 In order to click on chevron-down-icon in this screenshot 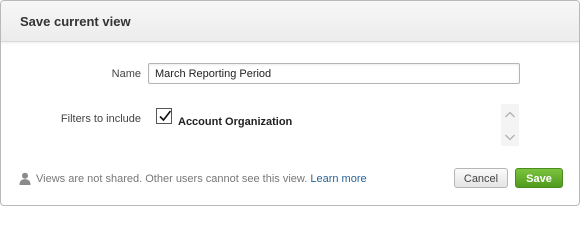, I will do `click(510, 137)`.